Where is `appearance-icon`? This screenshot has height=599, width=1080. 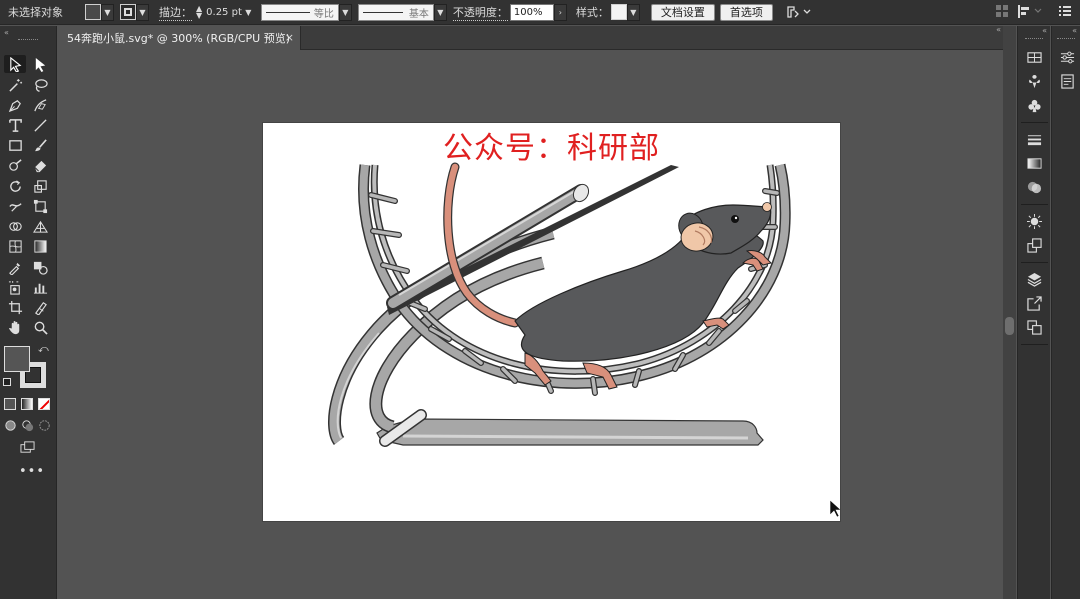
appearance-icon is located at coordinates (1034, 221).